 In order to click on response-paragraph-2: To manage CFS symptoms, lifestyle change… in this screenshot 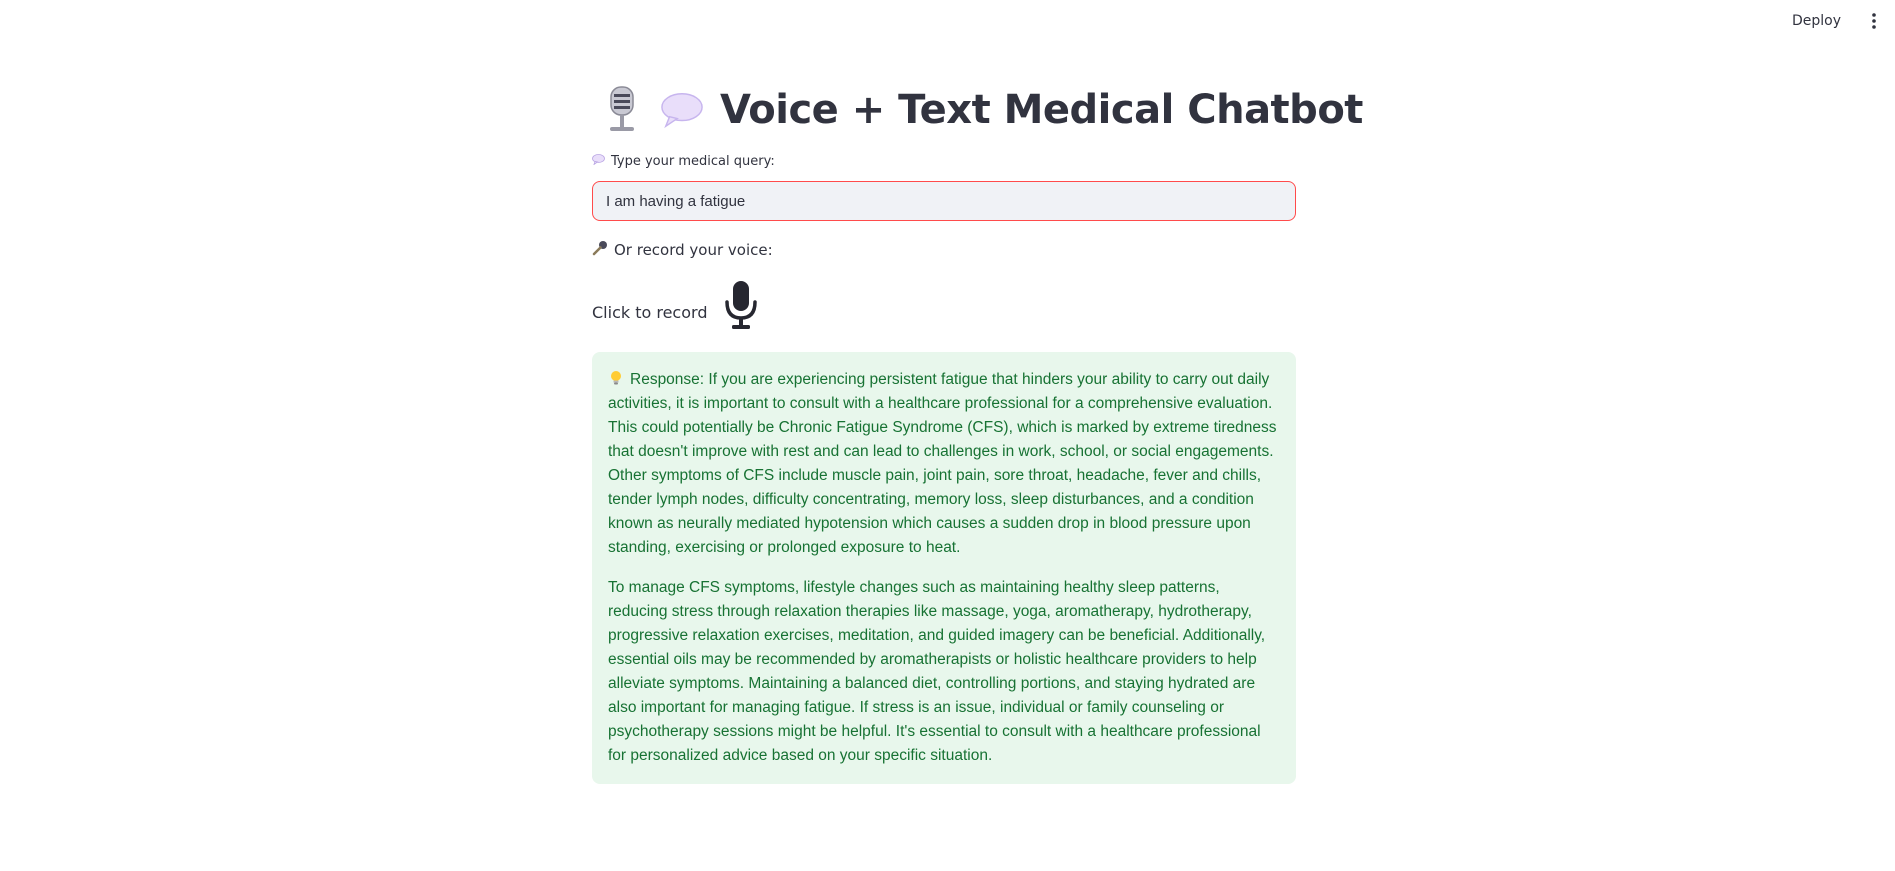, I will do `click(937, 671)`.